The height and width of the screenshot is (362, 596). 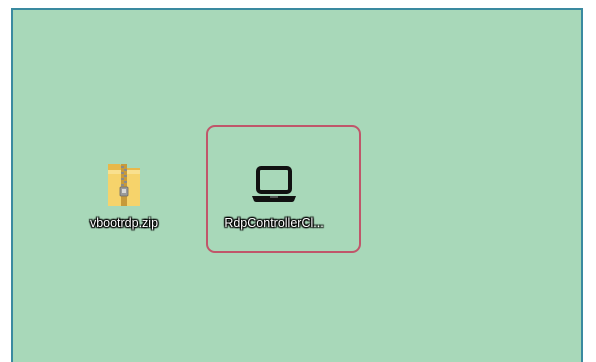 What do you see at coordinates (274, 184) in the screenshot?
I see `laptop-icon` at bounding box center [274, 184].